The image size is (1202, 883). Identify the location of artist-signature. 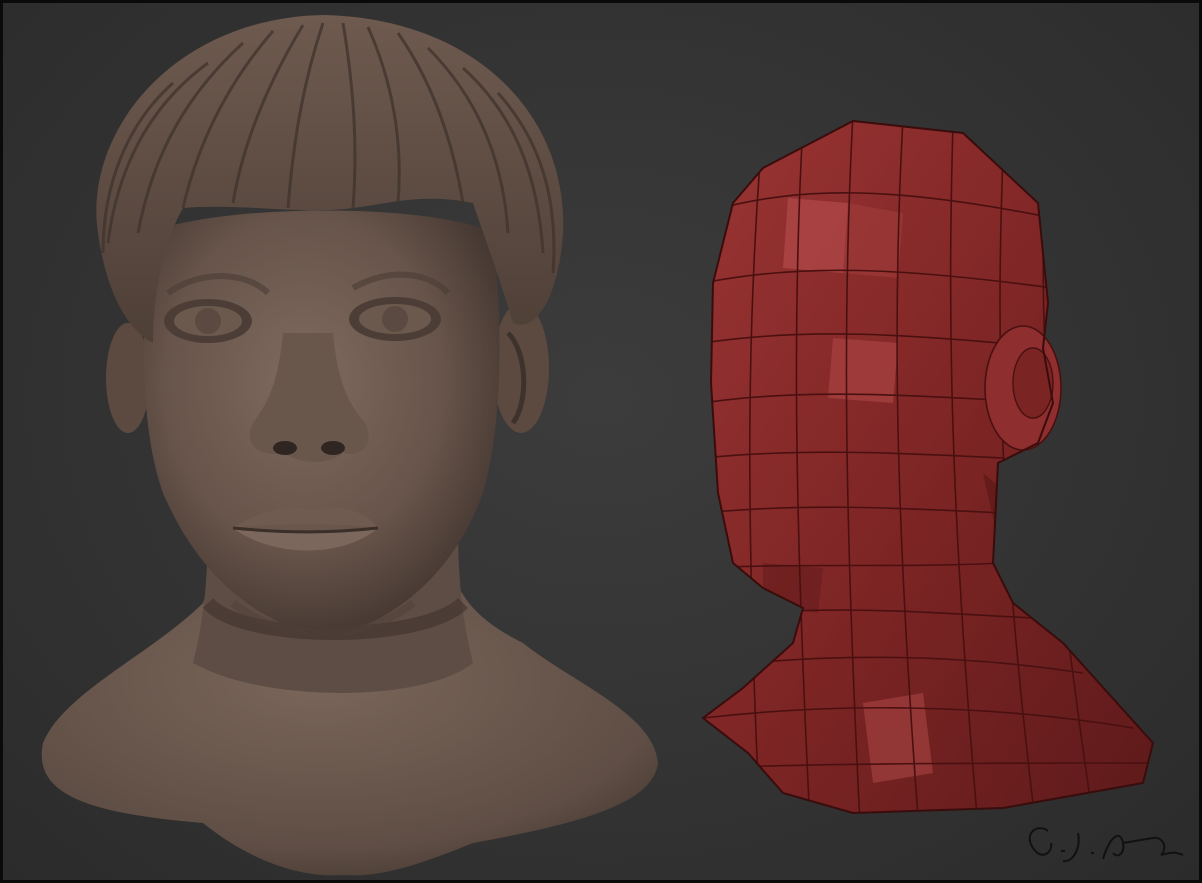
(1106, 845).